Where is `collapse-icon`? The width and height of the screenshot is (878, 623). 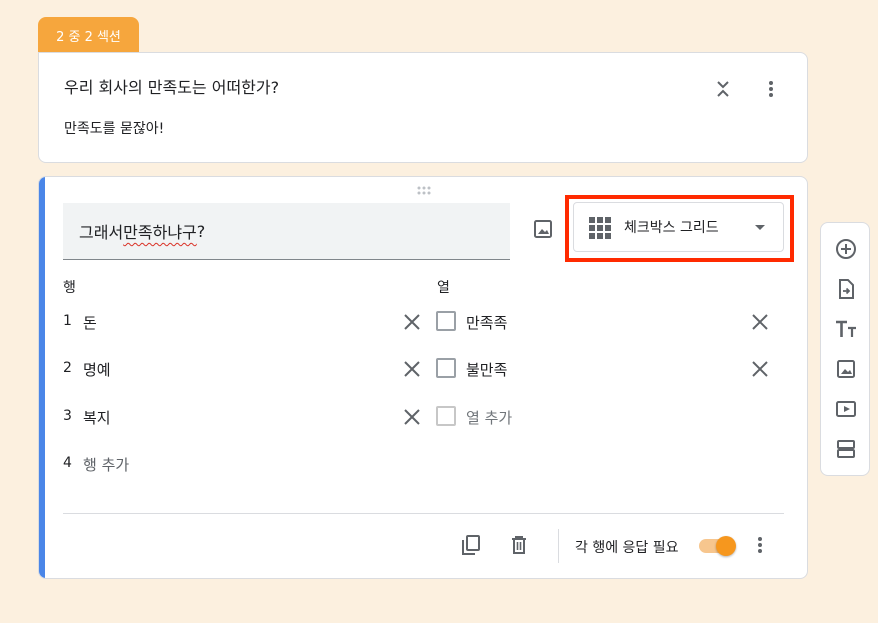 collapse-icon is located at coordinates (723, 89).